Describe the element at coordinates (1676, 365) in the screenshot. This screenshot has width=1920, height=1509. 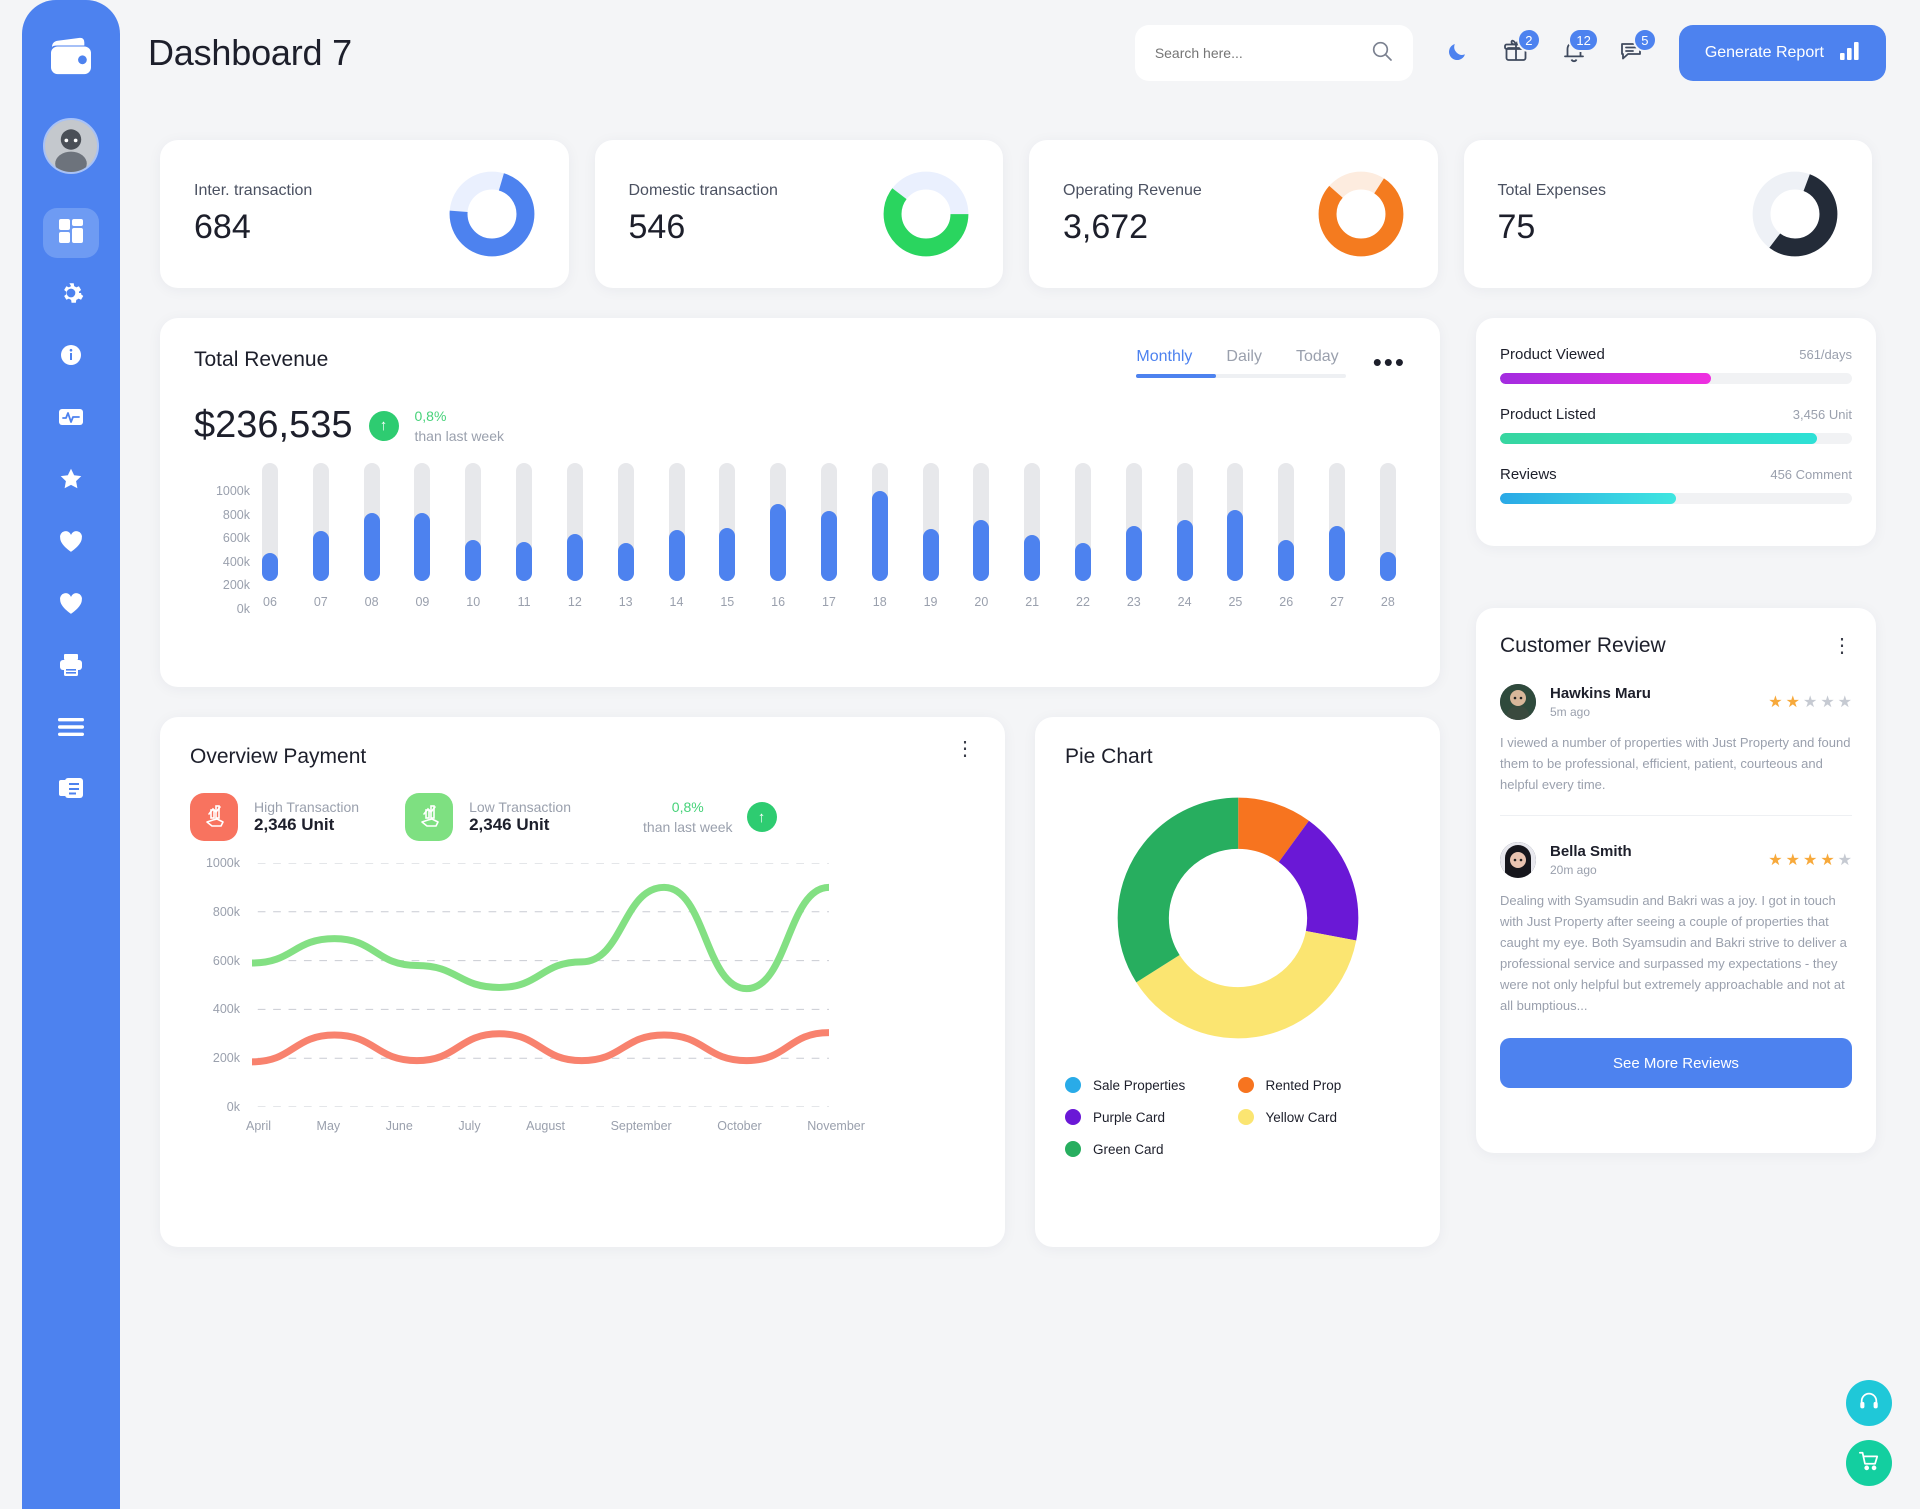
I see `progress-row: Product Viewed 561/days` at that location.